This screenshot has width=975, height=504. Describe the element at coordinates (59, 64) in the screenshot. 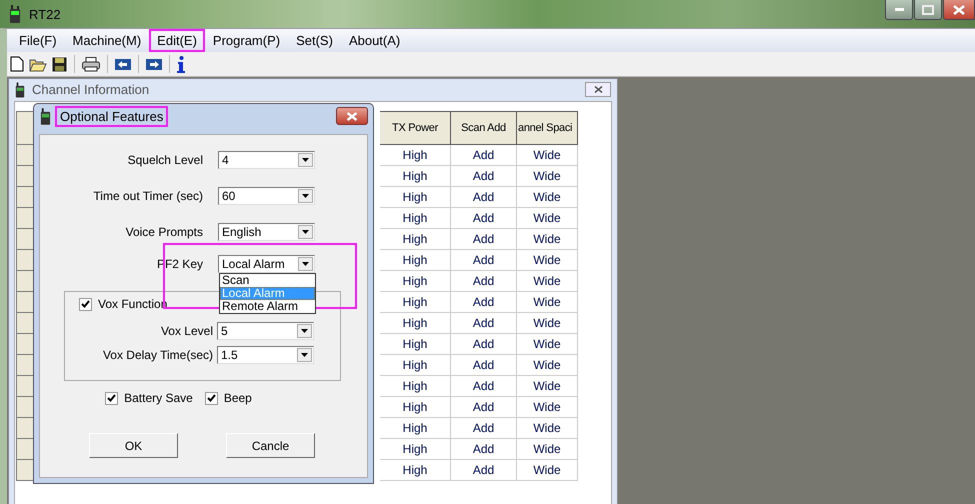

I see `save-icon` at that location.